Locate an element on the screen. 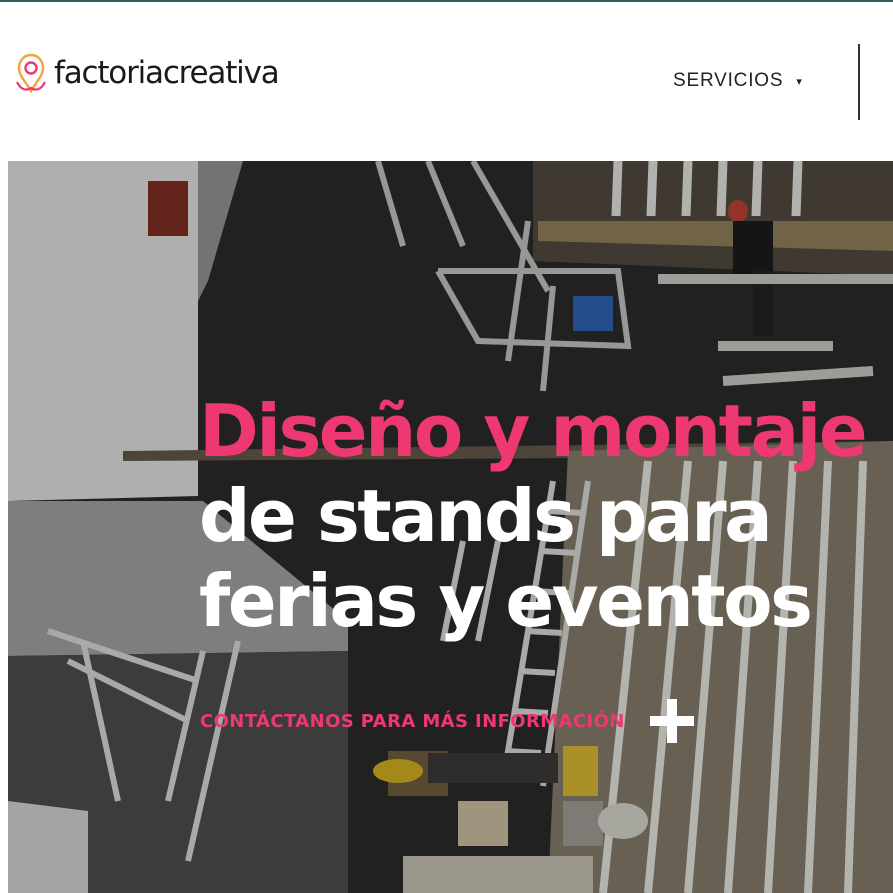 This screenshot has height=893, width=893. logo-text: factoriacreativa is located at coordinates (167, 72).